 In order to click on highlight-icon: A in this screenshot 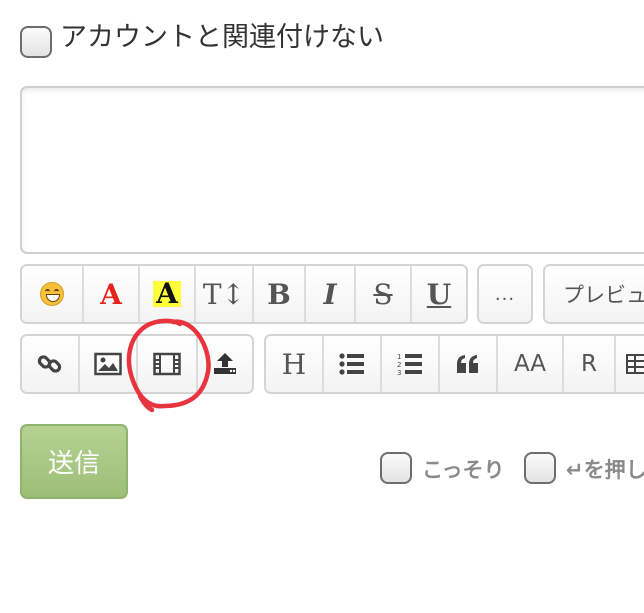, I will do `click(167, 294)`.